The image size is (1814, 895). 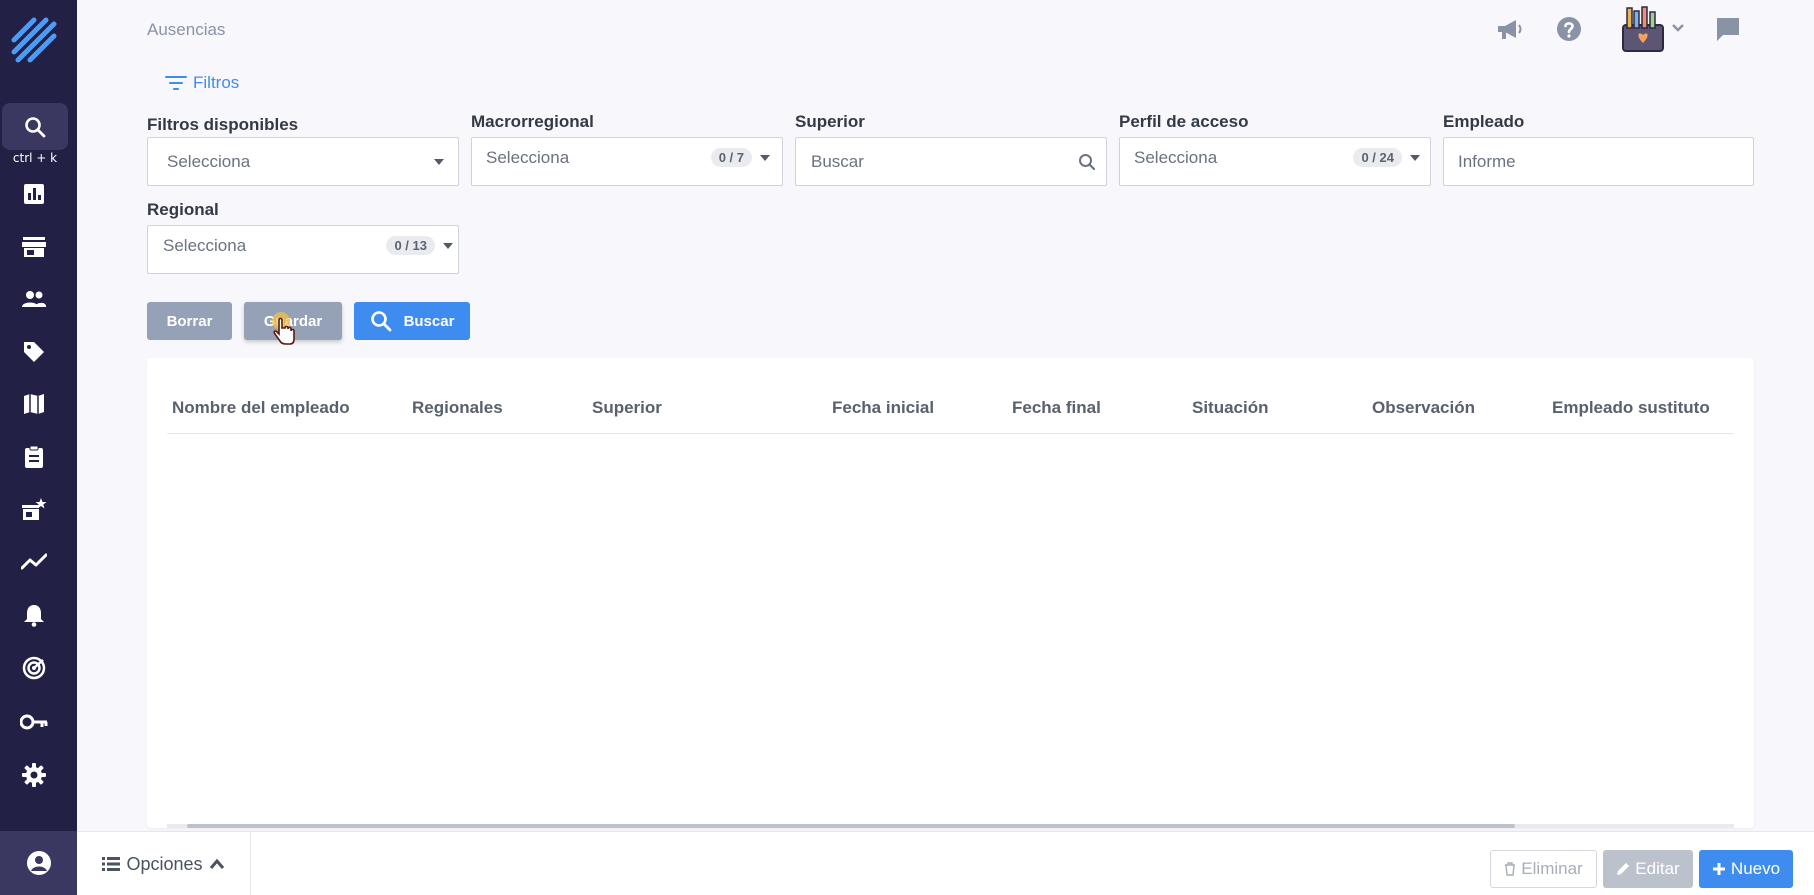 I want to click on filter-icon, so click(x=176, y=83).